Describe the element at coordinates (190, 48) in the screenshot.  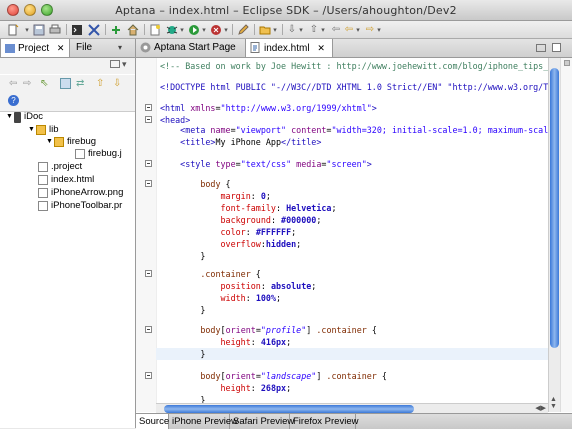
I see `tab-aptana-start-page: Aptana Start Page` at that location.